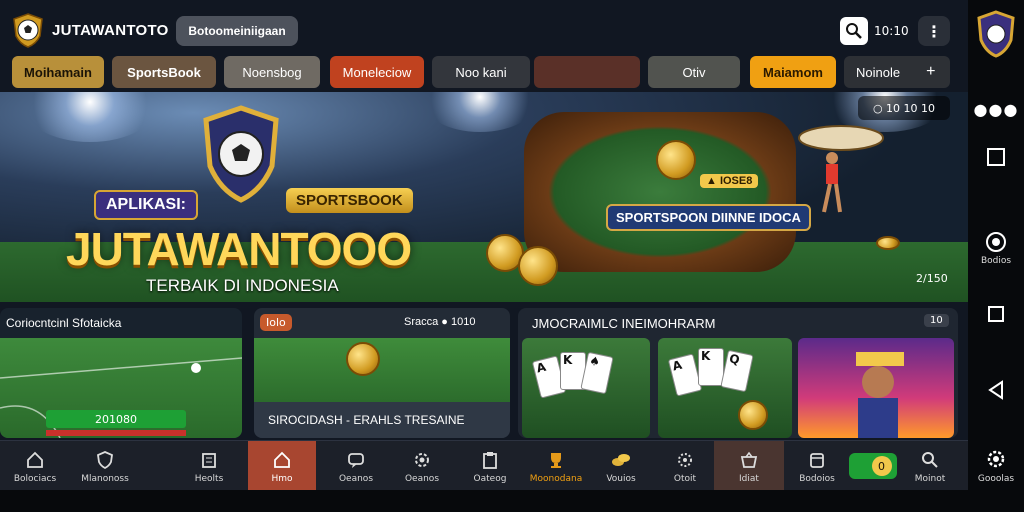 Image resolution: width=1024 pixels, height=512 pixels. I want to click on game-card-blackjack: A K Q, so click(725, 388).